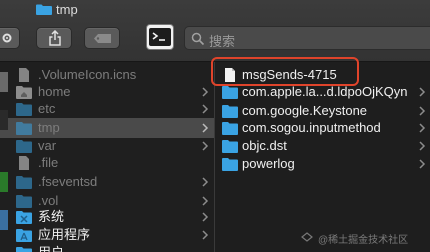 The image size is (430, 252). I want to click on list-item: 系统, so click(107, 217).